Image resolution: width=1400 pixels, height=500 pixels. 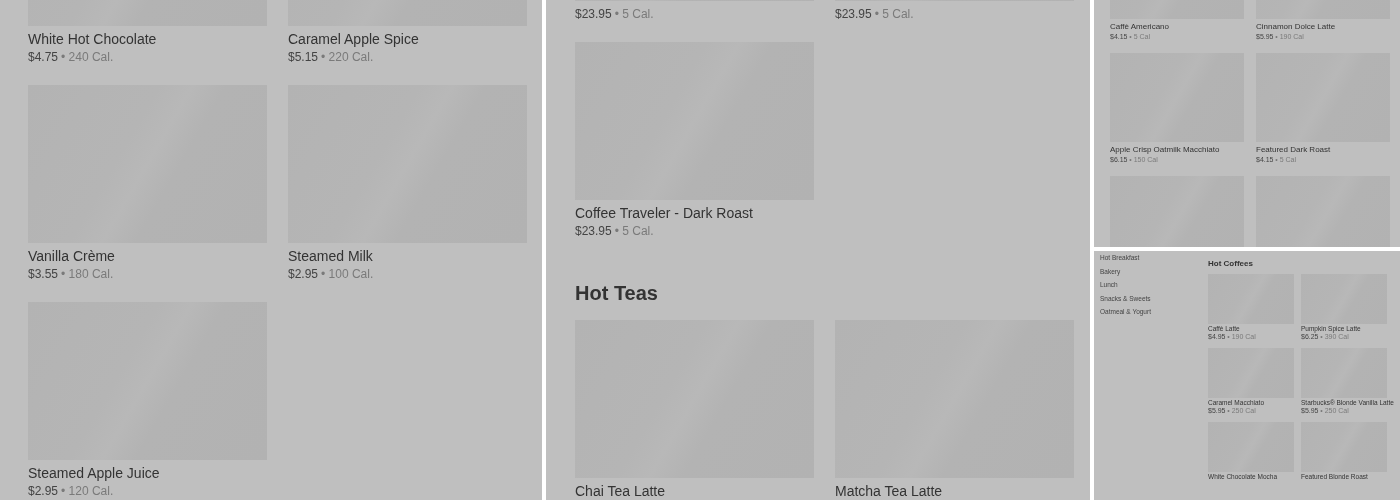 What do you see at coordinates (71, 256) in the screenshot?
I see `product-name: Vanilla Crème` at bounding box center [71, 256].